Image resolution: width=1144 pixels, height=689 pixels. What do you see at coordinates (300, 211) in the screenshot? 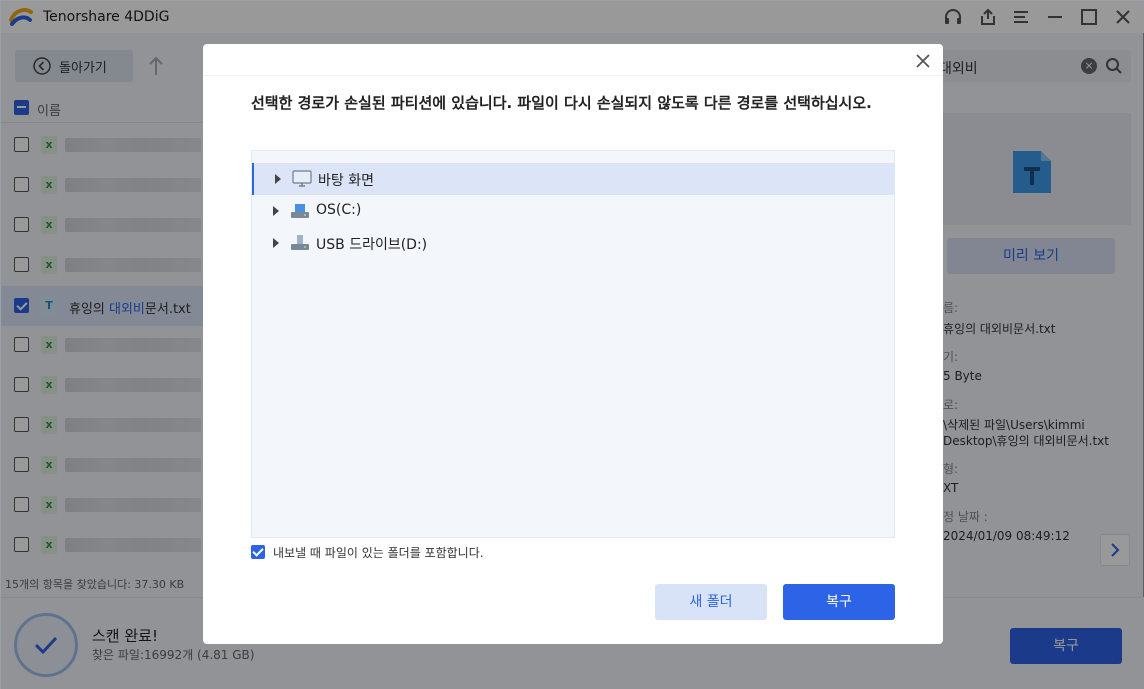
I see `drive-icon` at bounding box center [300, 211].